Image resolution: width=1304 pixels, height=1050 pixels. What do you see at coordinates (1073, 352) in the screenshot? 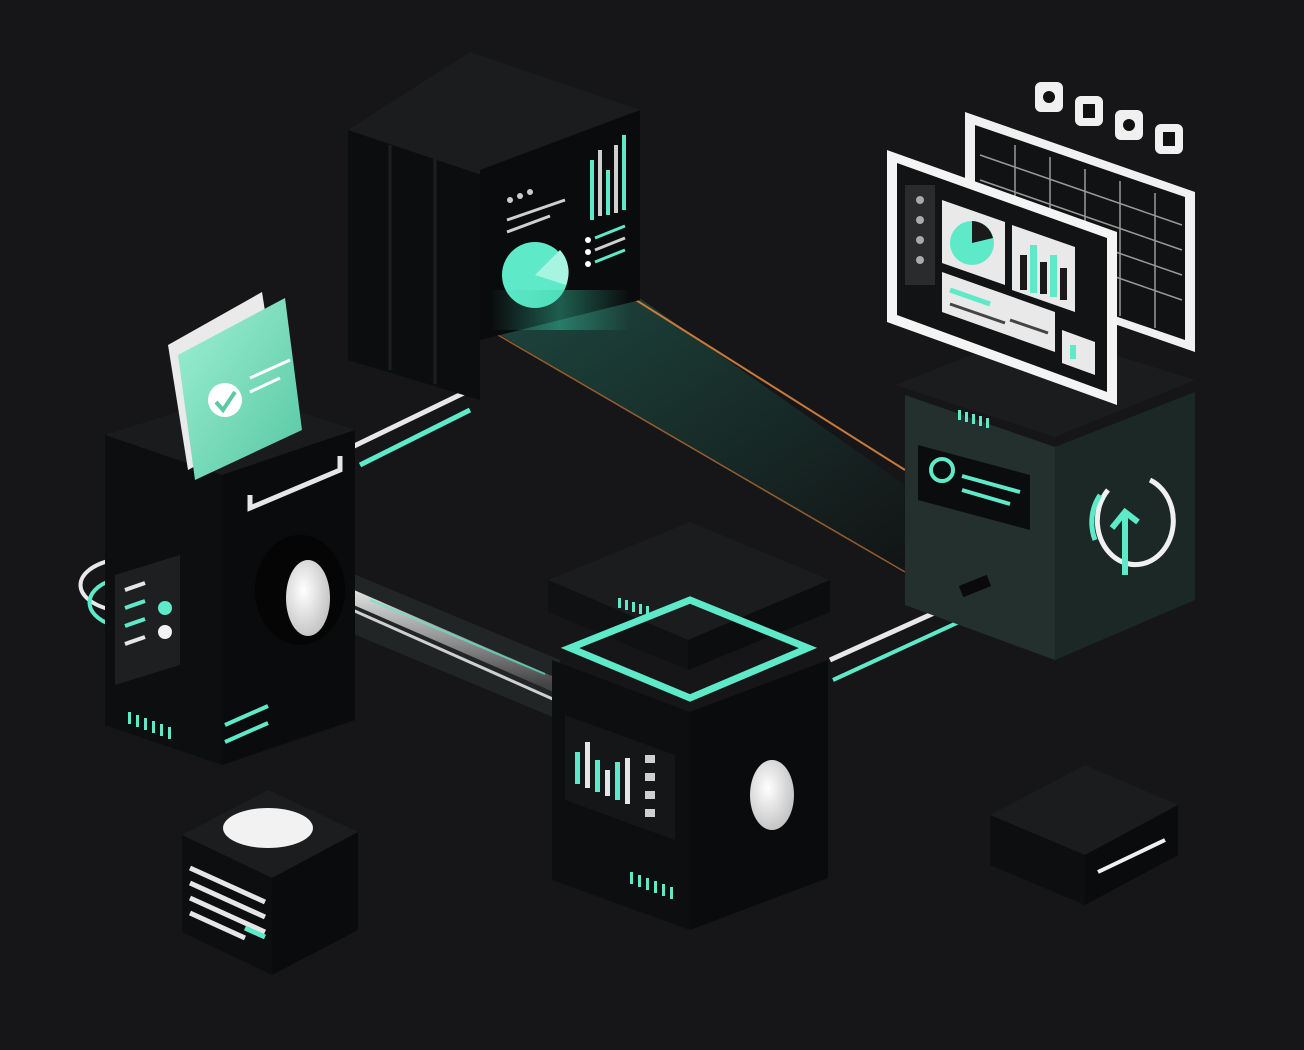
I see `mini-card-bar` at bounding box center [1073, 352].